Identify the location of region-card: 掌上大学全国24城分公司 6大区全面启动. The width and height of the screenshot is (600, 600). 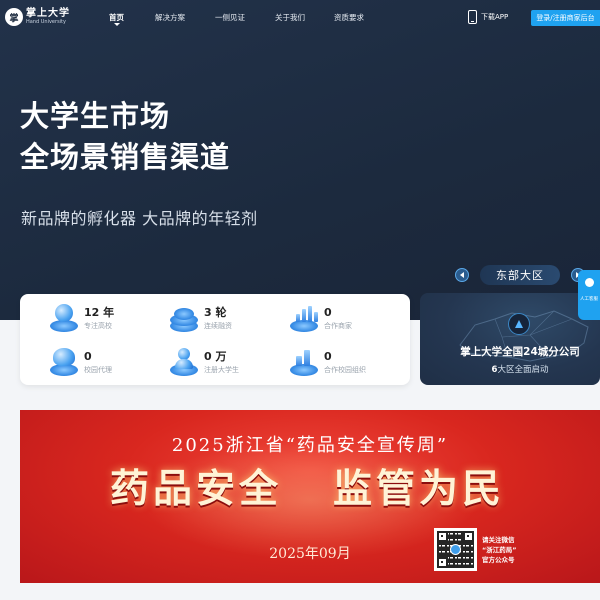
(510, 339).